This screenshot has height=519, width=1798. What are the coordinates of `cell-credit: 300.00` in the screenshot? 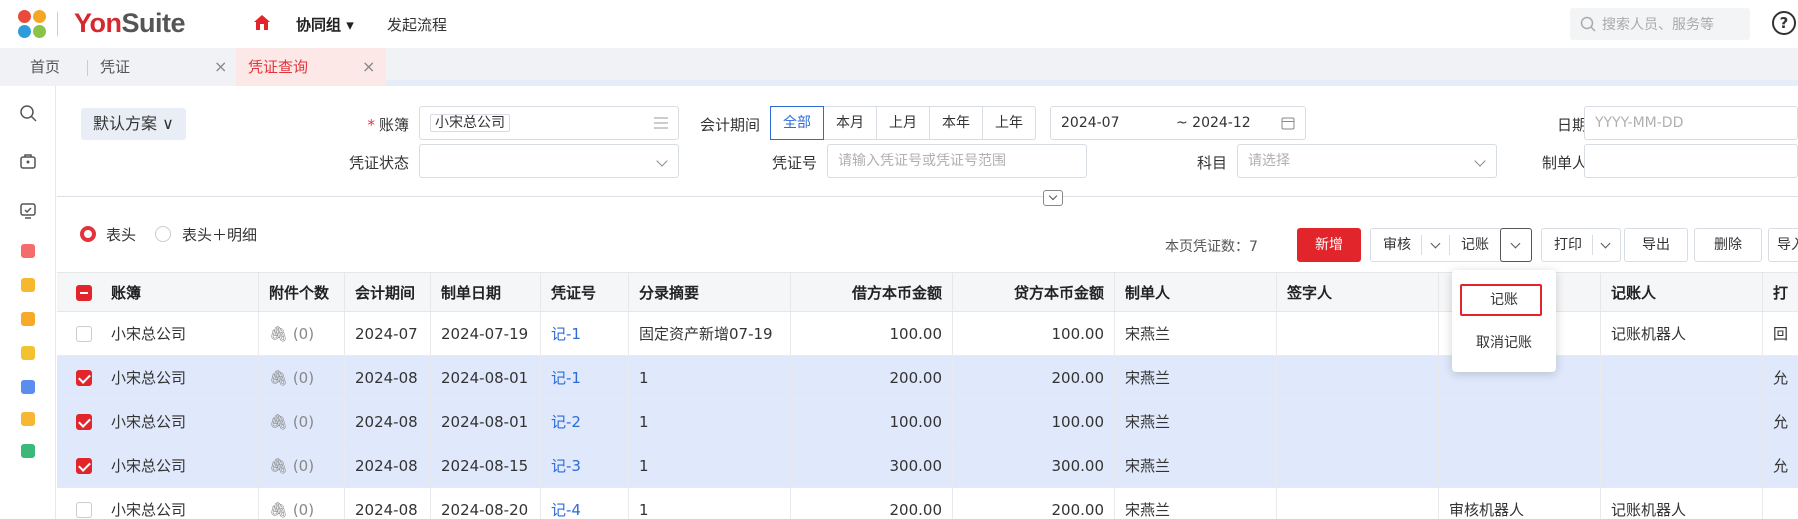 It's located at (1034, 466).